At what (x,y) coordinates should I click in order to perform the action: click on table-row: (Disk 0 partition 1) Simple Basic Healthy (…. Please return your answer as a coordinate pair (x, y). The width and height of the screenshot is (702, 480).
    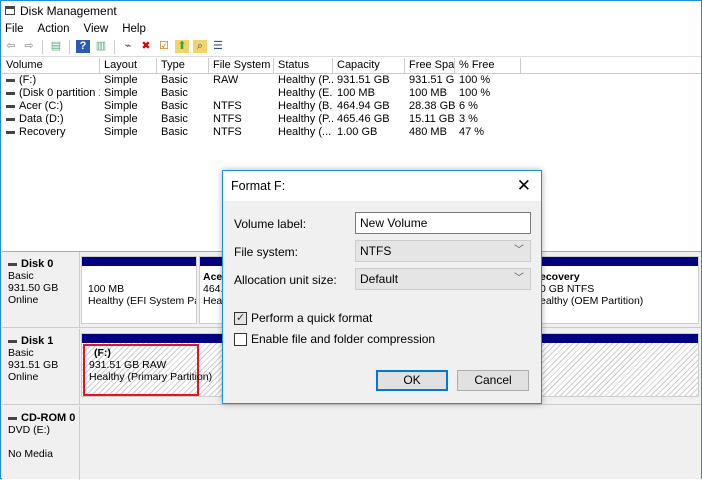
    Looking at the image, I should click on (351, 93).